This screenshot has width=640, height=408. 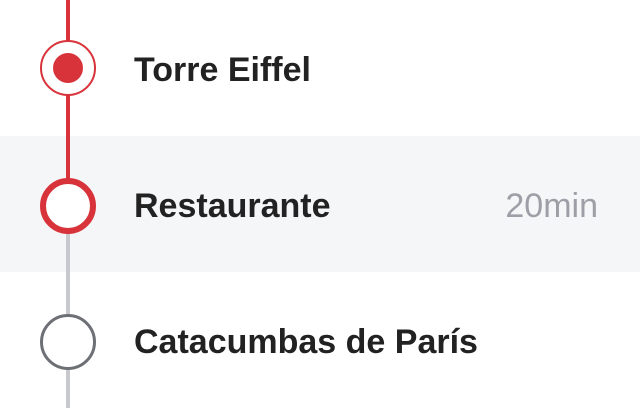 What do you see at coordinates (551, 206) in the screenshot?
I see `stop-duration: 20min` at bounding box center [551, 206].